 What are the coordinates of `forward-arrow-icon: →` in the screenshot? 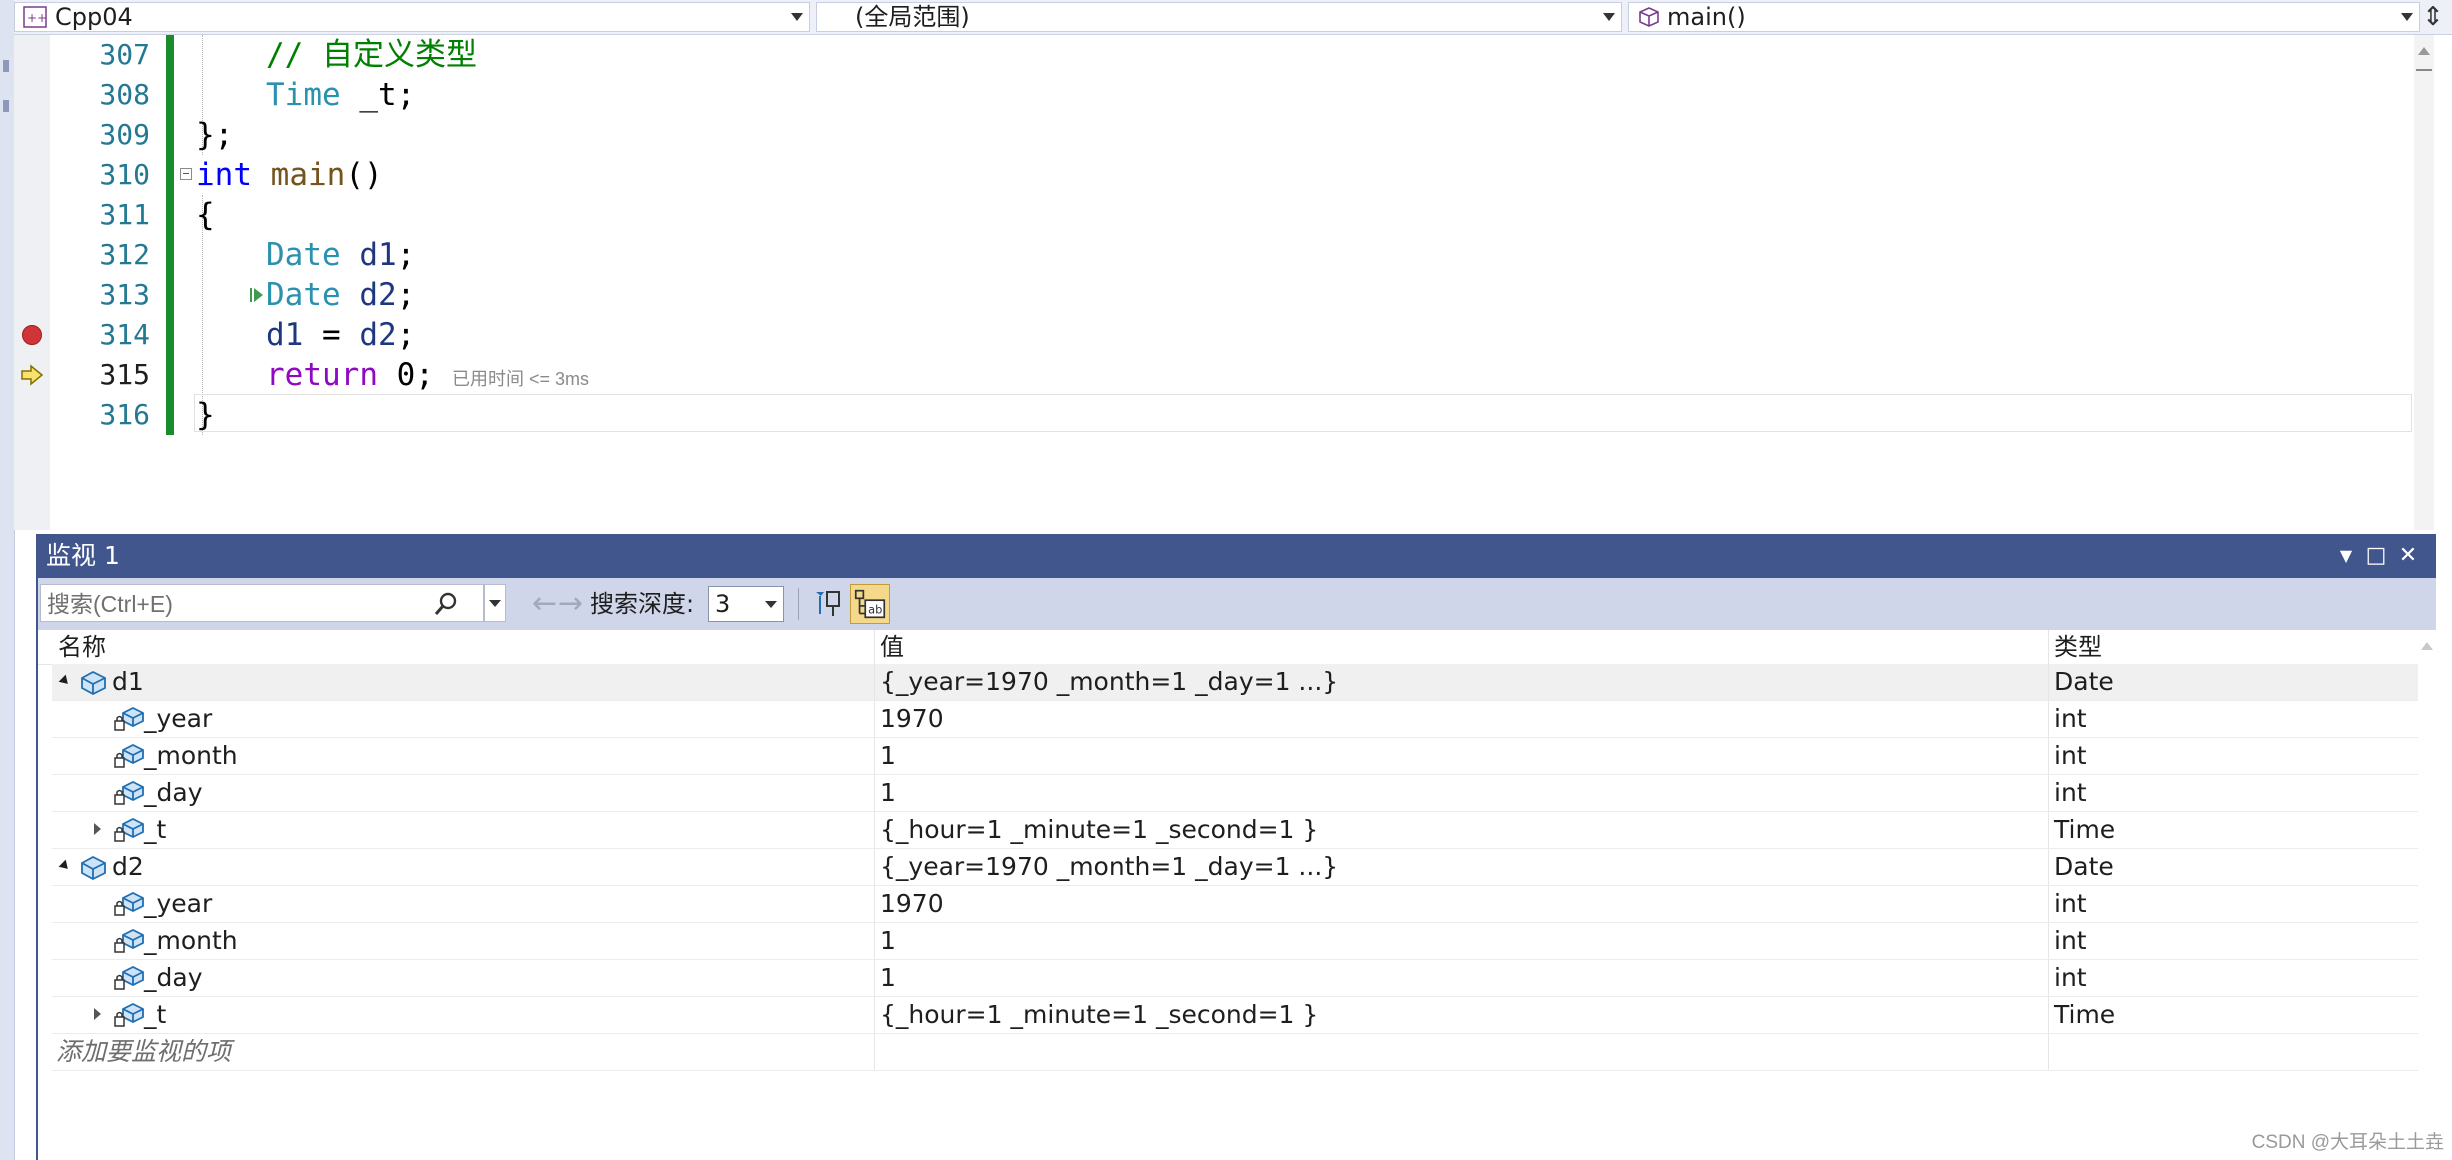 It's located at (570, 604).